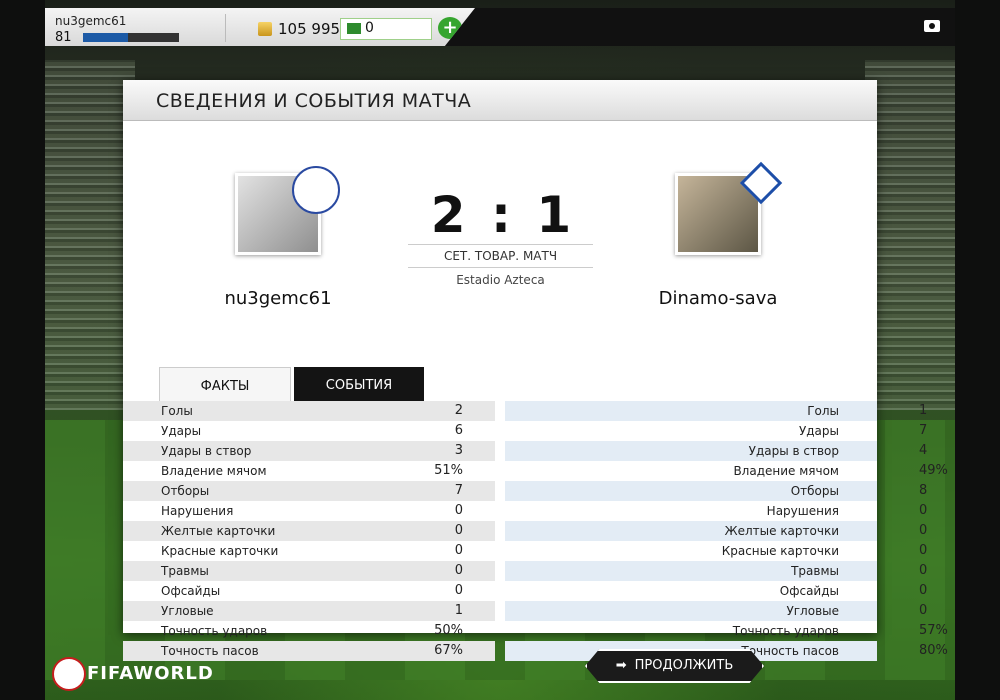 The width and height of the screenshot is (1000, 700). I want to click on stat-row: Голы 2 1 Голы, so click(525, 411).